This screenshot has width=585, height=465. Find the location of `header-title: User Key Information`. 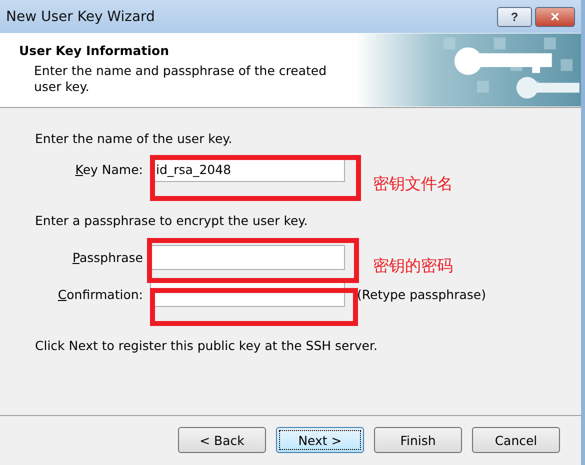

header-title: User Key Information is located at coordinates (94, 50).